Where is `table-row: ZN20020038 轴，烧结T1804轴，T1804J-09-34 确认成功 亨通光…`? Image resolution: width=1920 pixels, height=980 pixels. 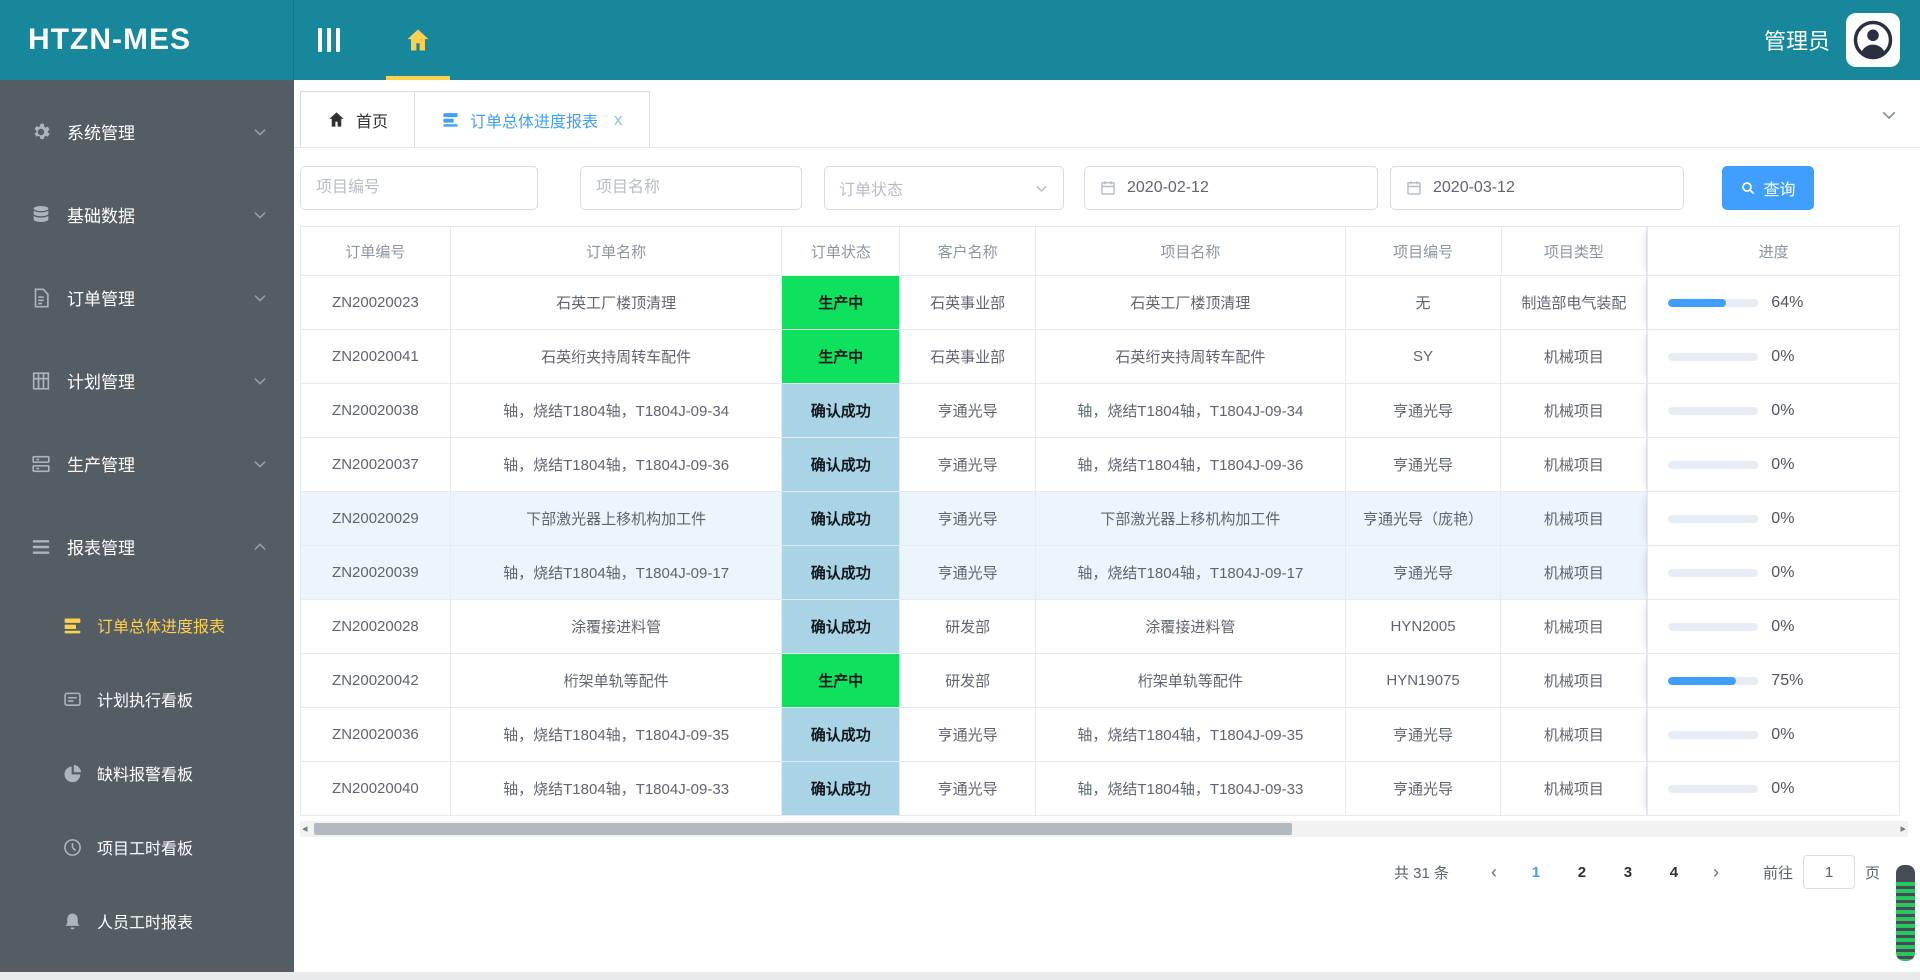 table-row: ZN20020038 轴，烧结T1804轴，T1804J-09-34 确认成功 亨通光… is located at coordinates (1100, 410).